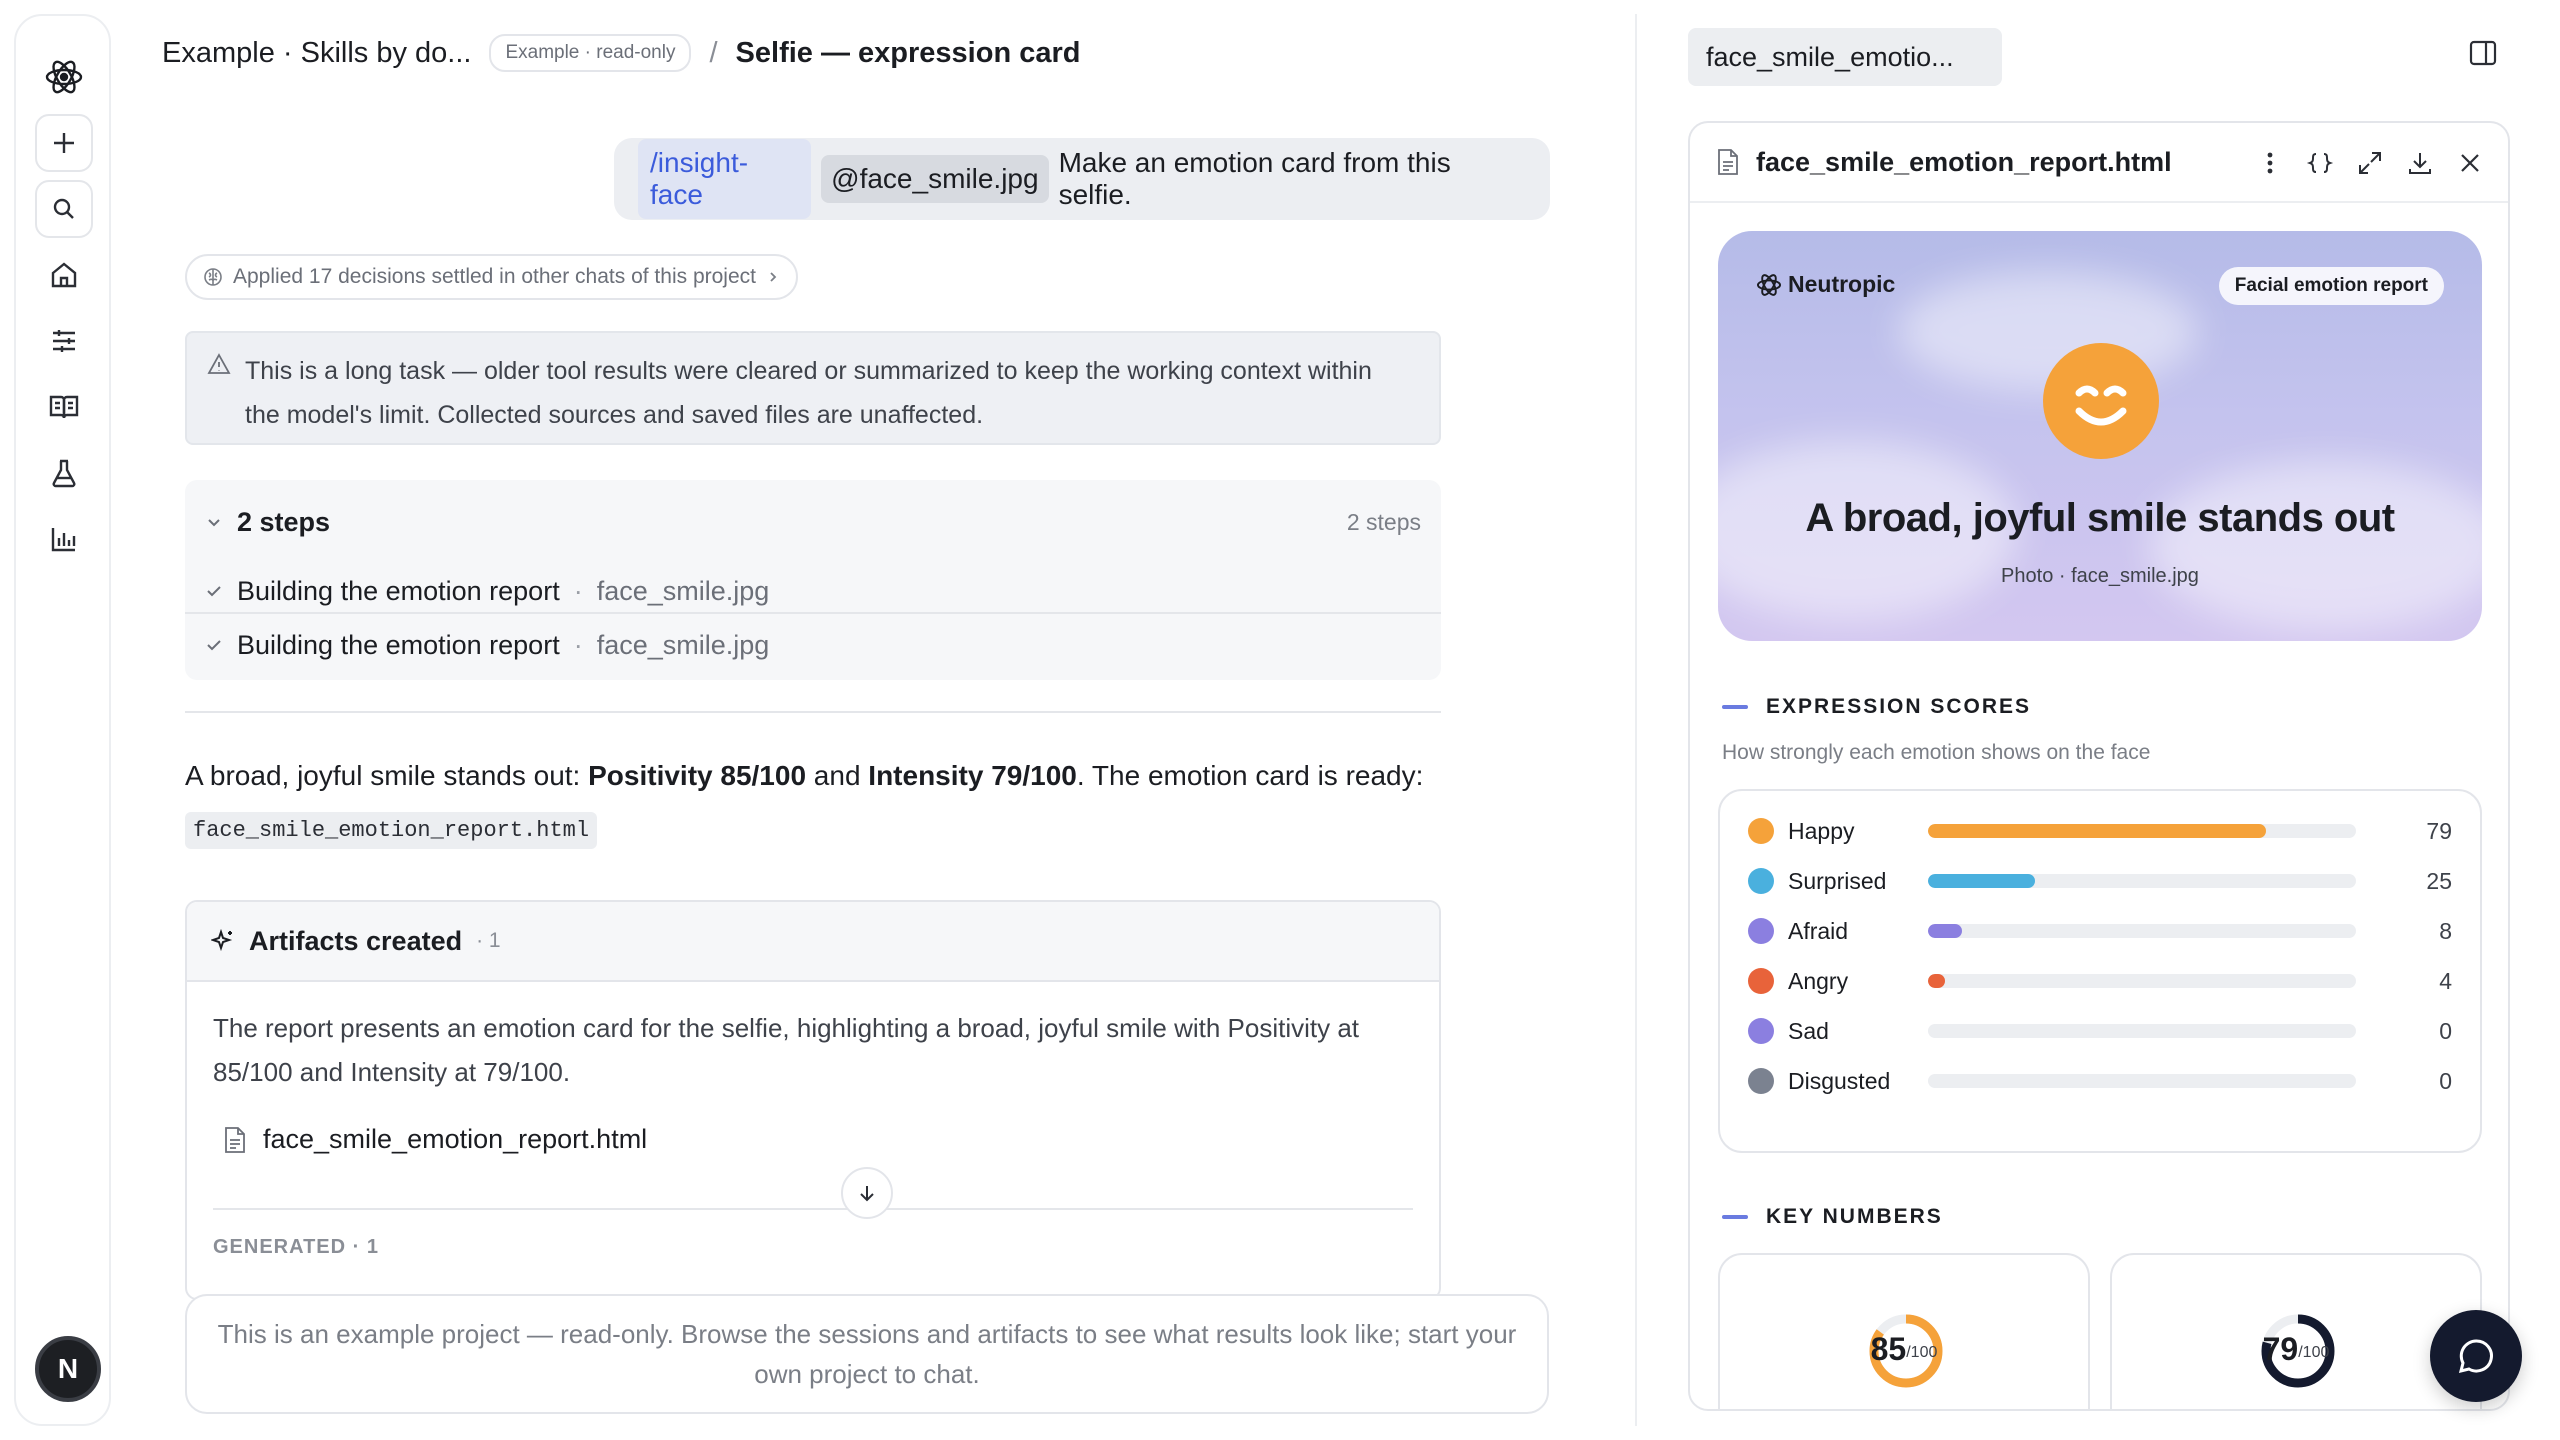  What do you see at coordinates (972, 775) in the screenshot?
I see `intensity-value: Intensity 79/100` at bounding box center [972, 775].